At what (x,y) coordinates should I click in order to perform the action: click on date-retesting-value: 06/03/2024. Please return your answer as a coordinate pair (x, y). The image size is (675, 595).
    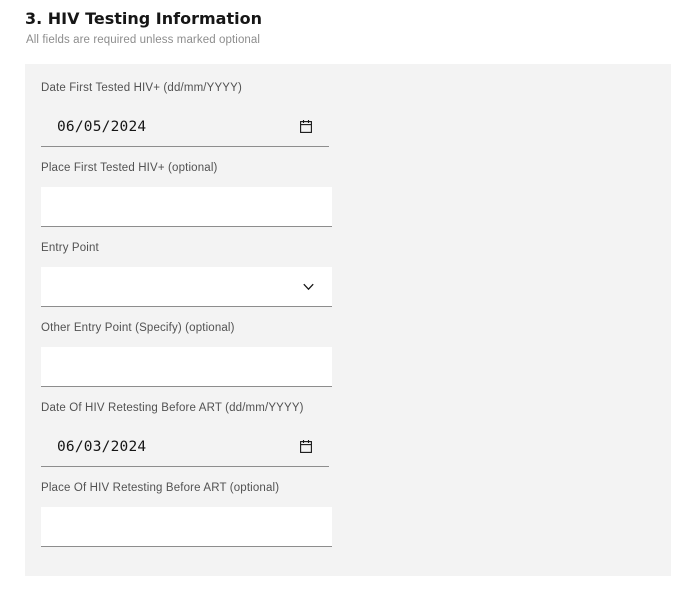
    Looking at the image, I should click on (102, 447).